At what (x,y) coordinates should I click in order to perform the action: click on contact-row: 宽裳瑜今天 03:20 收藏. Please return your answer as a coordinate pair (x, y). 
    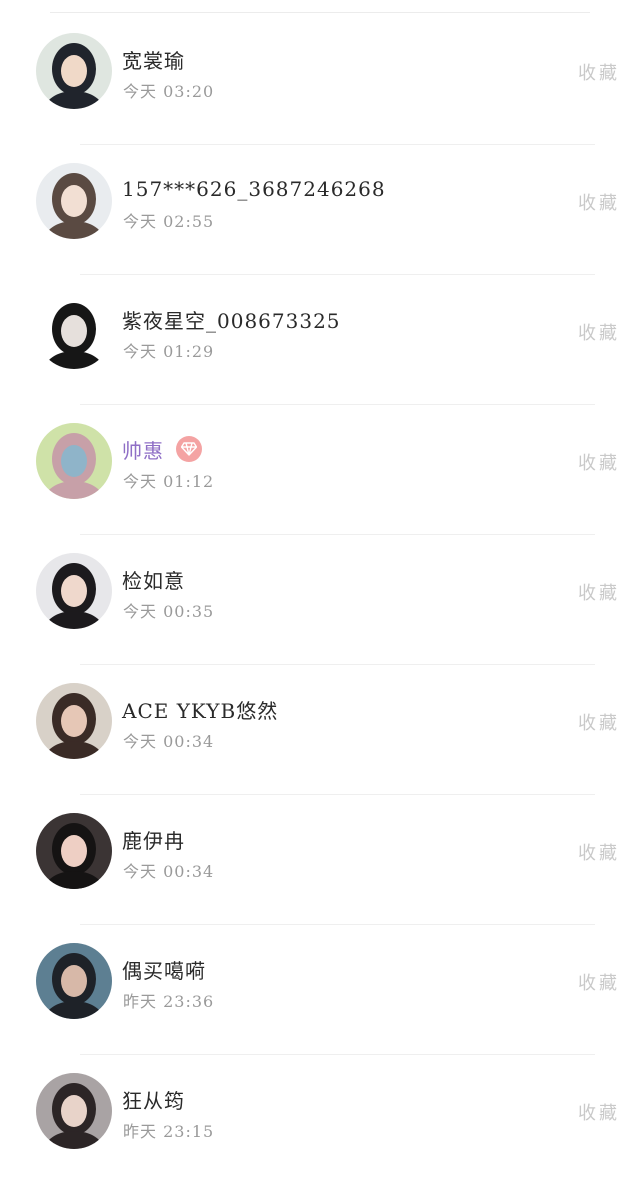
    Looking at the image, I should click on (320, 80).